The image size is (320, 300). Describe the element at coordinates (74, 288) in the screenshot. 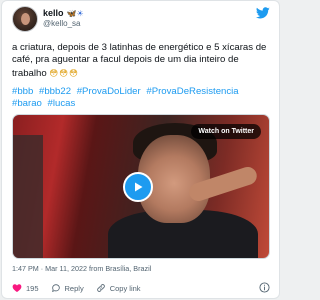

I see `reply-label: Reply` at that location.